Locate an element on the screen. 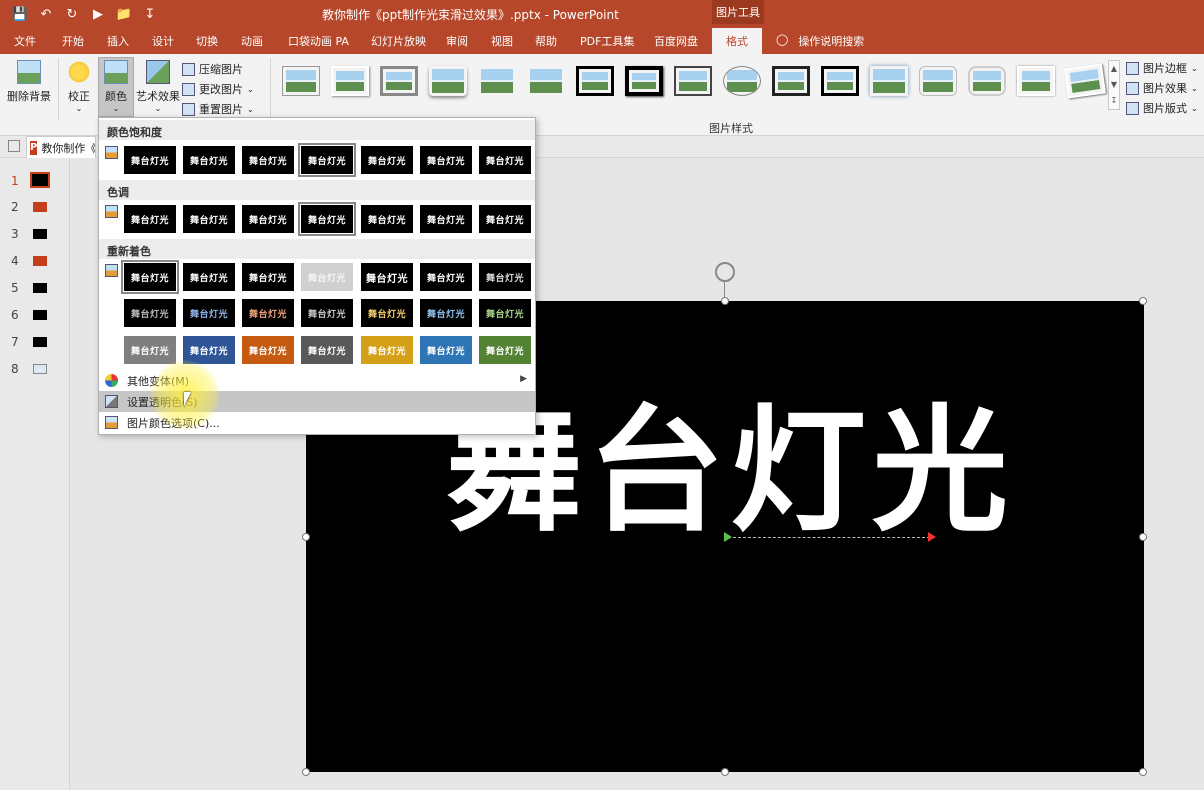 This screenshot has width=1204, height=790. document-tab: P 教你制作《 is located at coordinates (61, 147).